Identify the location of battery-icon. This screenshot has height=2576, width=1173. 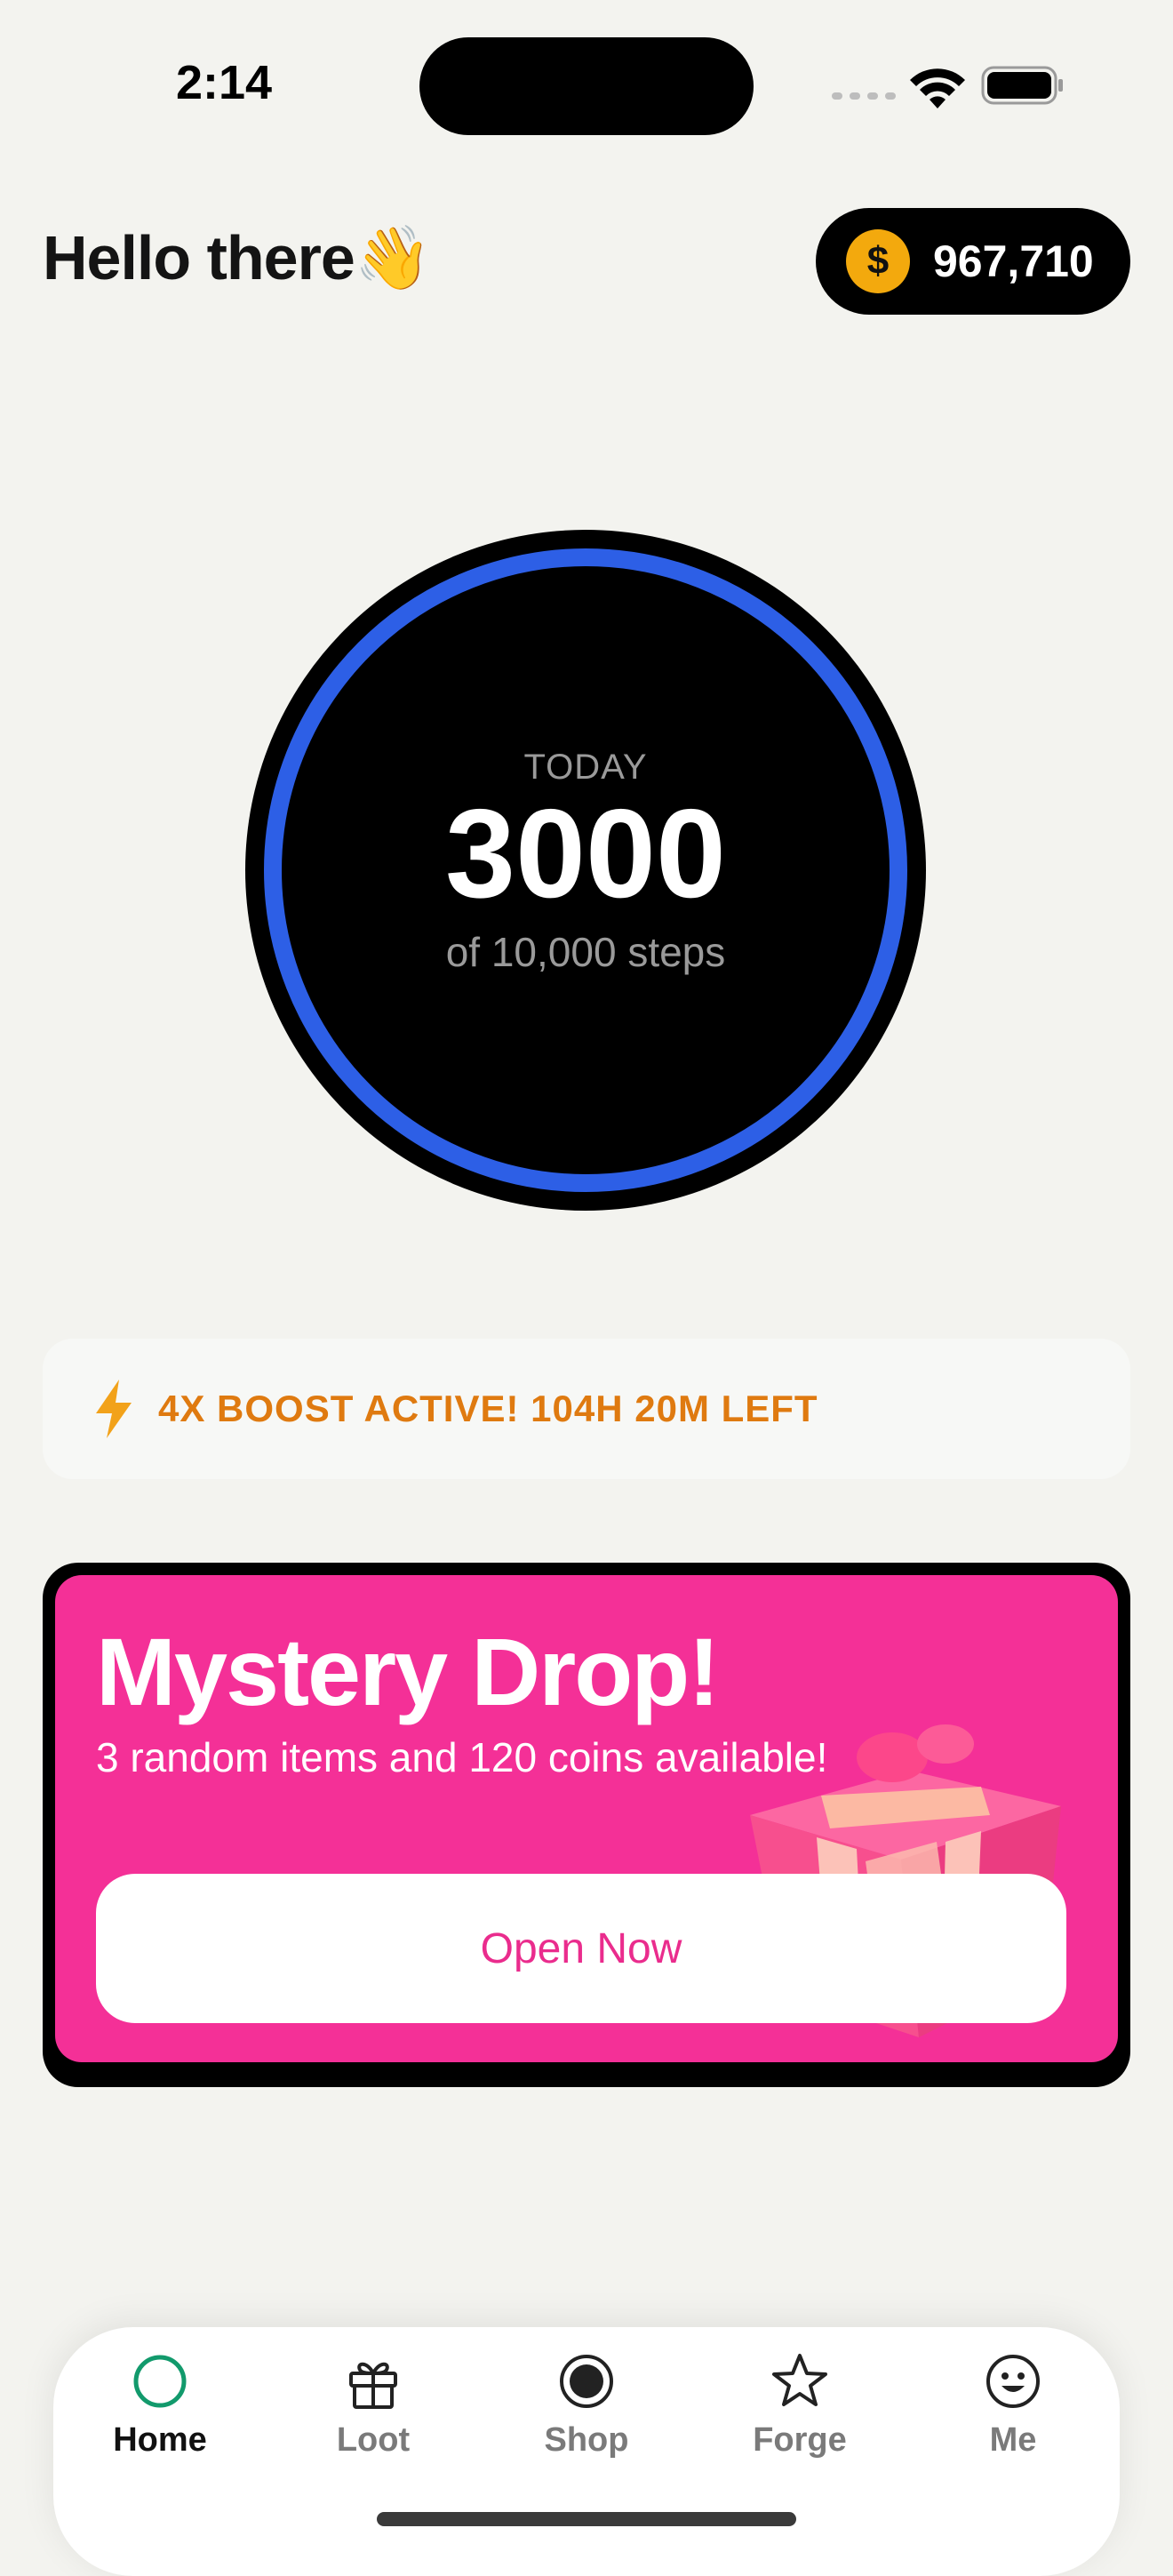
(1022, 85).